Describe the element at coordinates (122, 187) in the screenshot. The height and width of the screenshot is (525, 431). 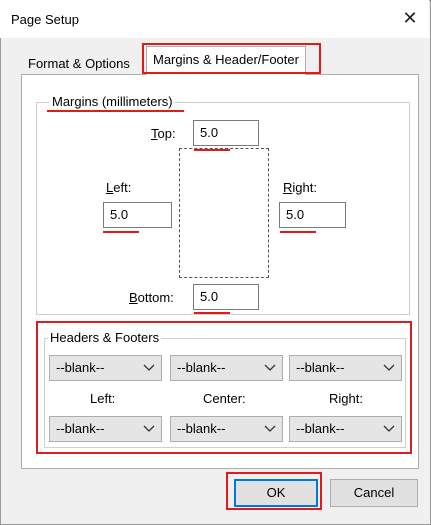
I see `left-label-text: eft:` at that location.